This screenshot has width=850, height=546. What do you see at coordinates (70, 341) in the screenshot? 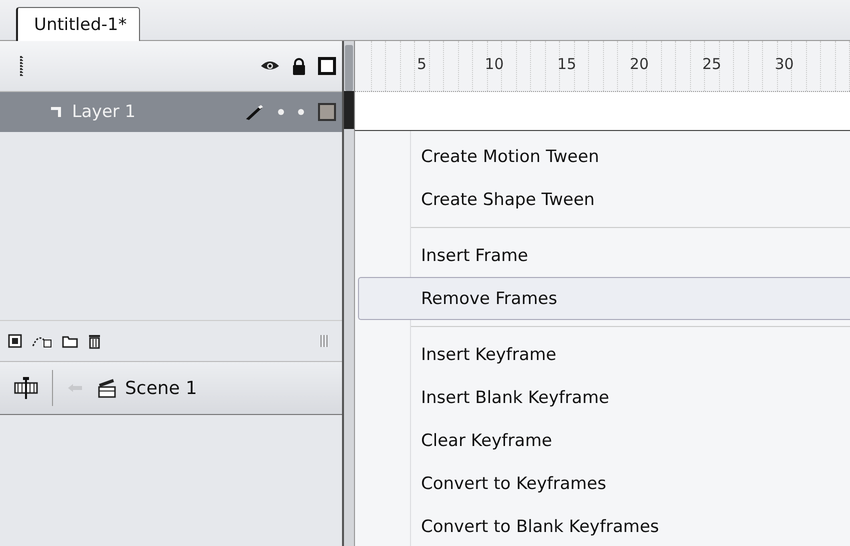
I see `folder-icon` at bounding box center [70, 341].